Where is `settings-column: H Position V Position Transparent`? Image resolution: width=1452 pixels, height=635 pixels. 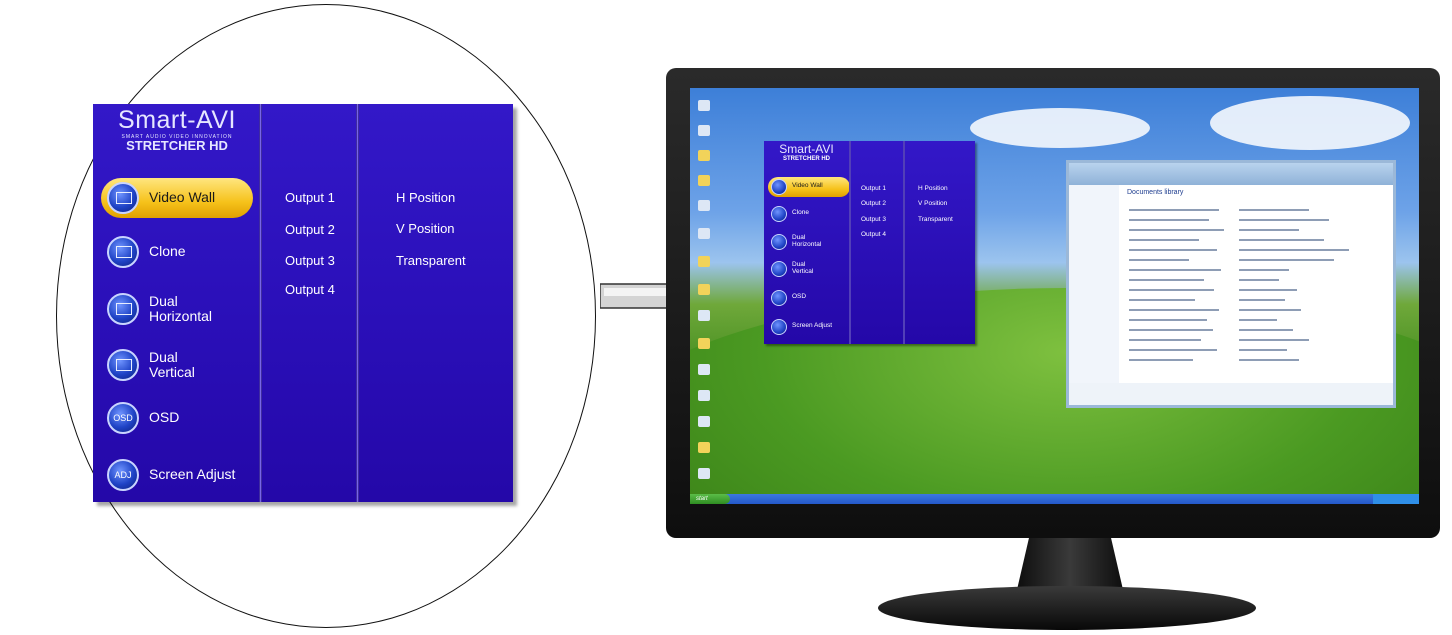 settings-column: H Position V Position Transparent is located at coordinates (434, 303).